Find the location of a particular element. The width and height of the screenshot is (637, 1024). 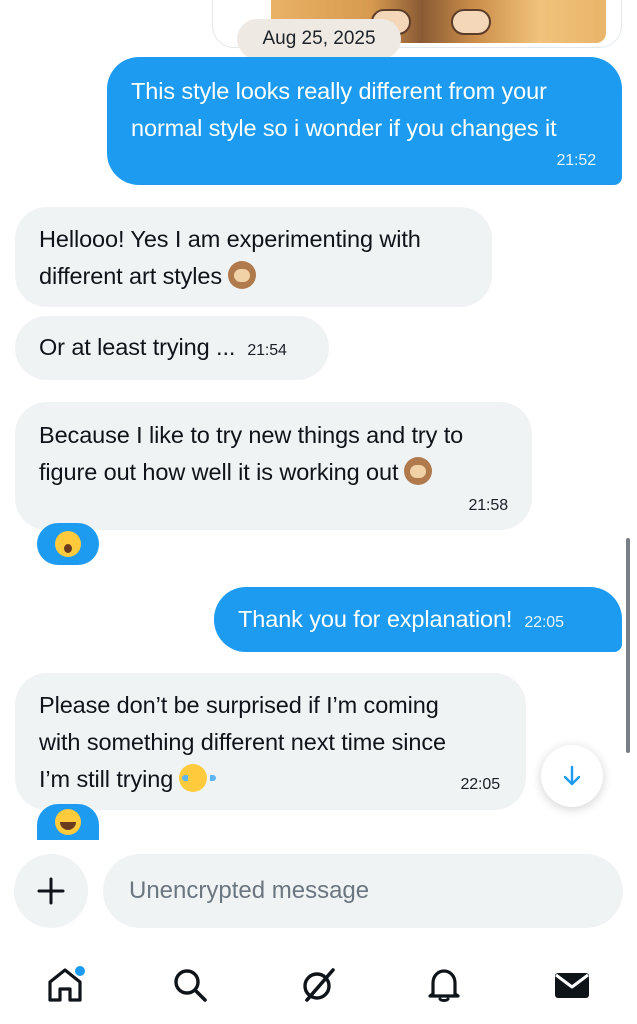

tears-of-joy-face-icon is located at coordinates (68, 822).